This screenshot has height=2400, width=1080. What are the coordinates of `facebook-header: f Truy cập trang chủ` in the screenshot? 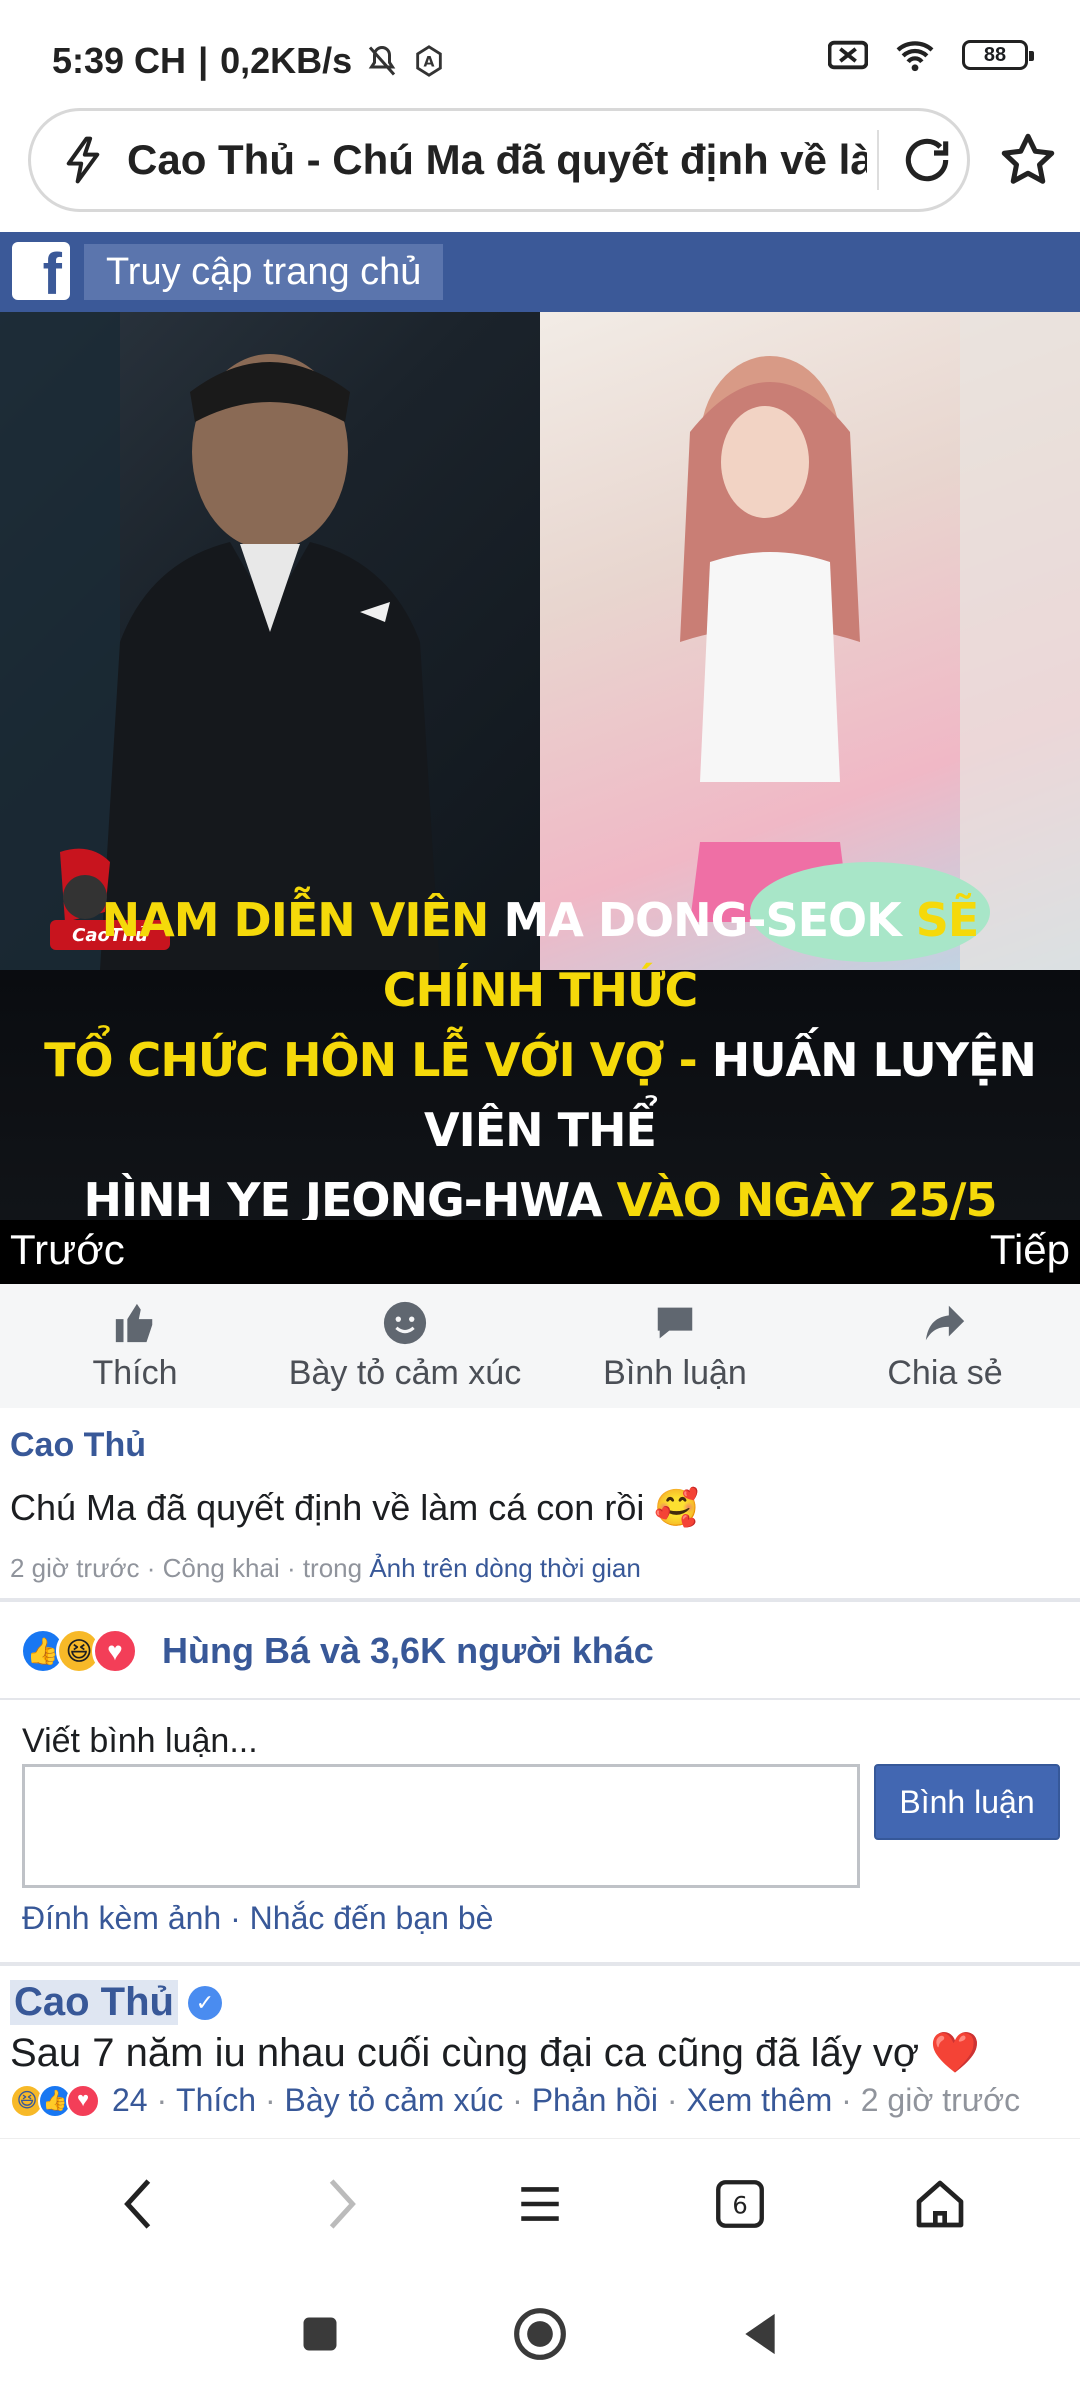 It's located at (540, 272).